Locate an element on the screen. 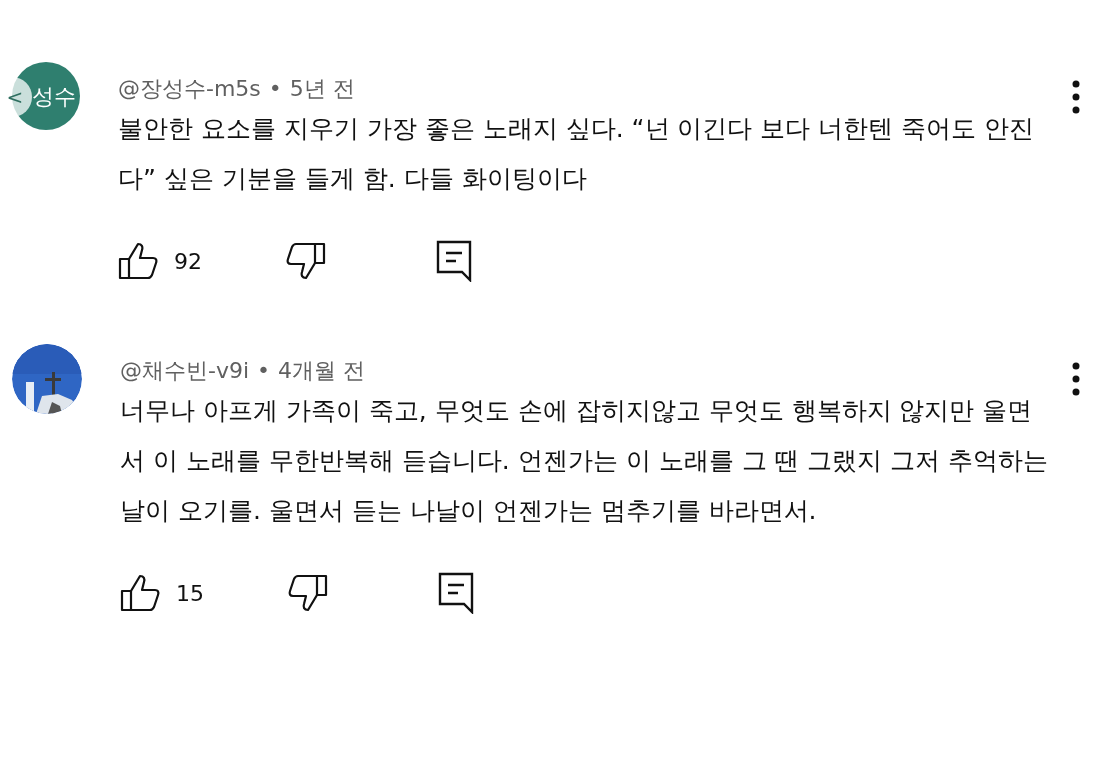 The image size is (1094, 762). comment-author: @장성수-m5s is located at coordinates (189, 88).